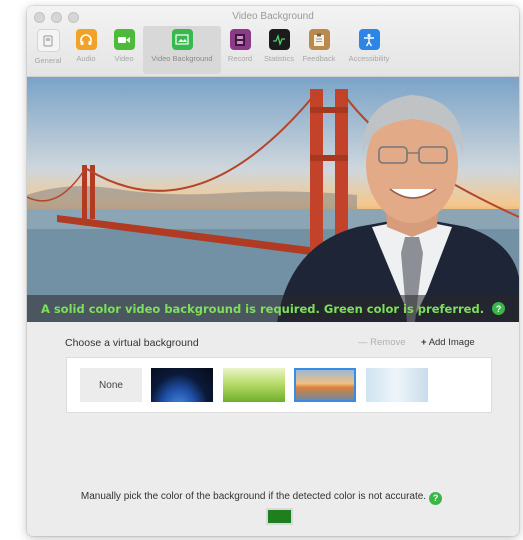 The height and width of the screenshot is (540, 523). What do you see at coordinates (240, 58) in the screenshot?
I see `tab-label: Record` at bounding box center [240, 58].